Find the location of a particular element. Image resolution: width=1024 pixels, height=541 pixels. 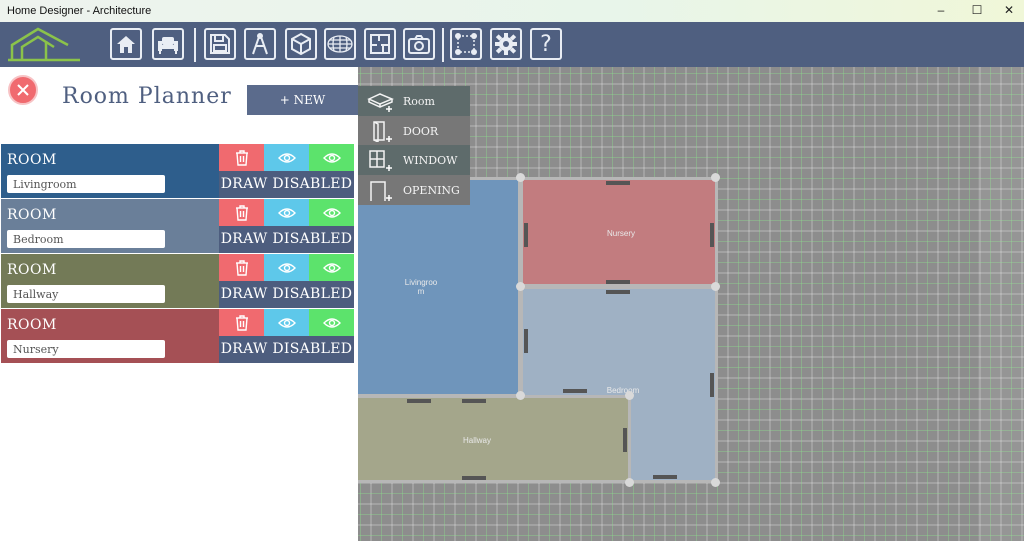

room-name-input: Hallway is located at coordinates (86, 294).